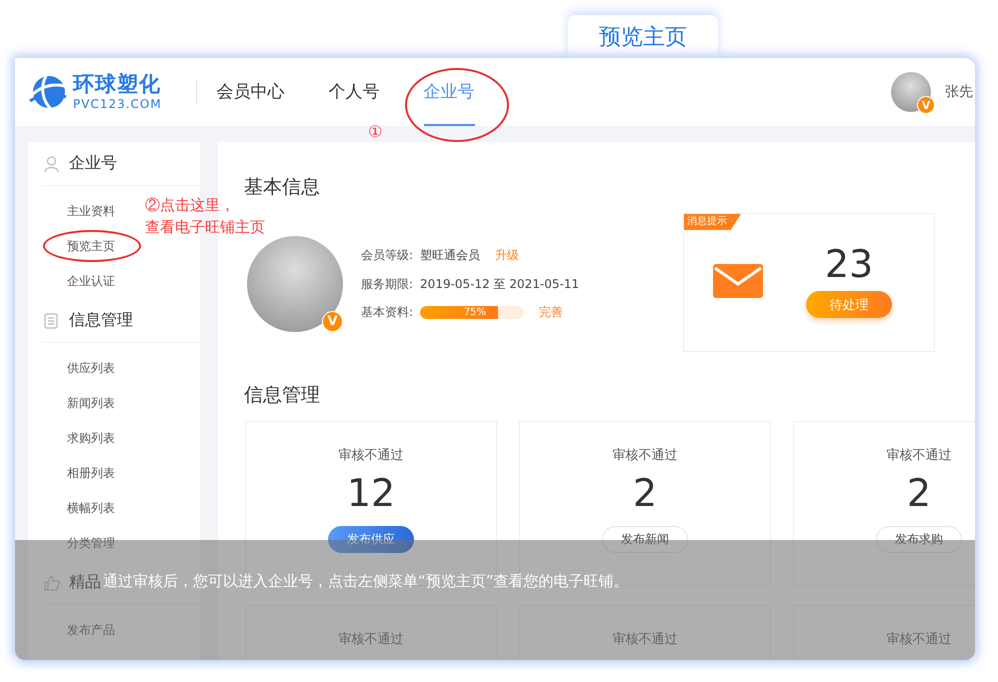  Describe the element at coordinates (205, 217) in the screenshot. I see `annotation-text: ②点击这里， 查看电子旺铺主页` at that location.